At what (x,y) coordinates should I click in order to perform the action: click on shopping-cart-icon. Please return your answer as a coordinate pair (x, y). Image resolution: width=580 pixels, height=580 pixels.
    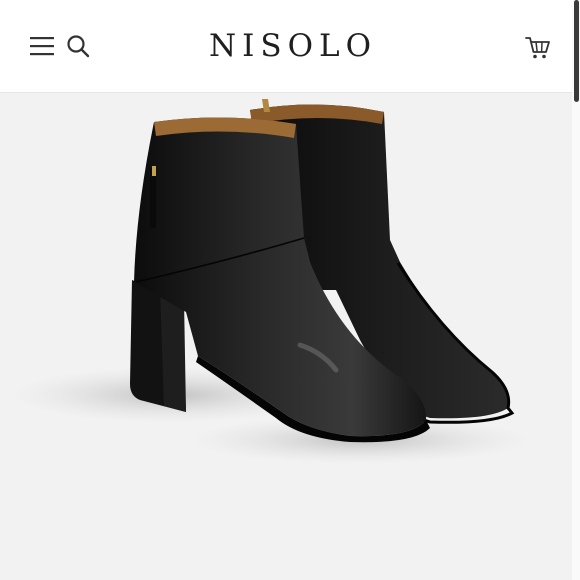
    Looking at the image, I should click on (537, 48).